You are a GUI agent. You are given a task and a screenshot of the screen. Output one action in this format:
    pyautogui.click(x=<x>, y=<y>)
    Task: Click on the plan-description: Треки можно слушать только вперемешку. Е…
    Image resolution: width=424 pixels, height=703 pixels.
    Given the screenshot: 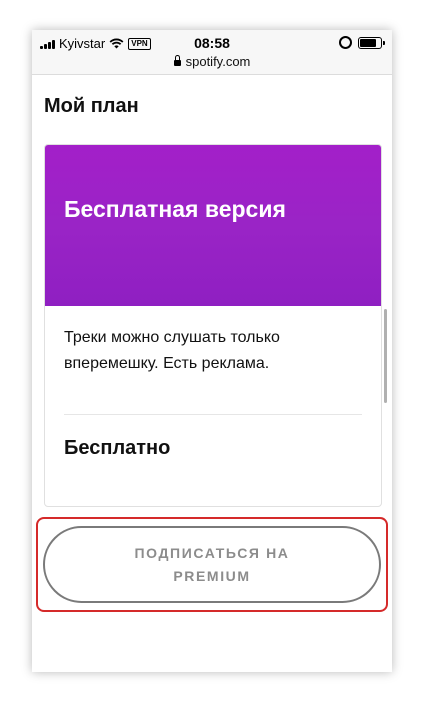 What is the action you would take?
    pyautogui.click(x=172, y=350)
    